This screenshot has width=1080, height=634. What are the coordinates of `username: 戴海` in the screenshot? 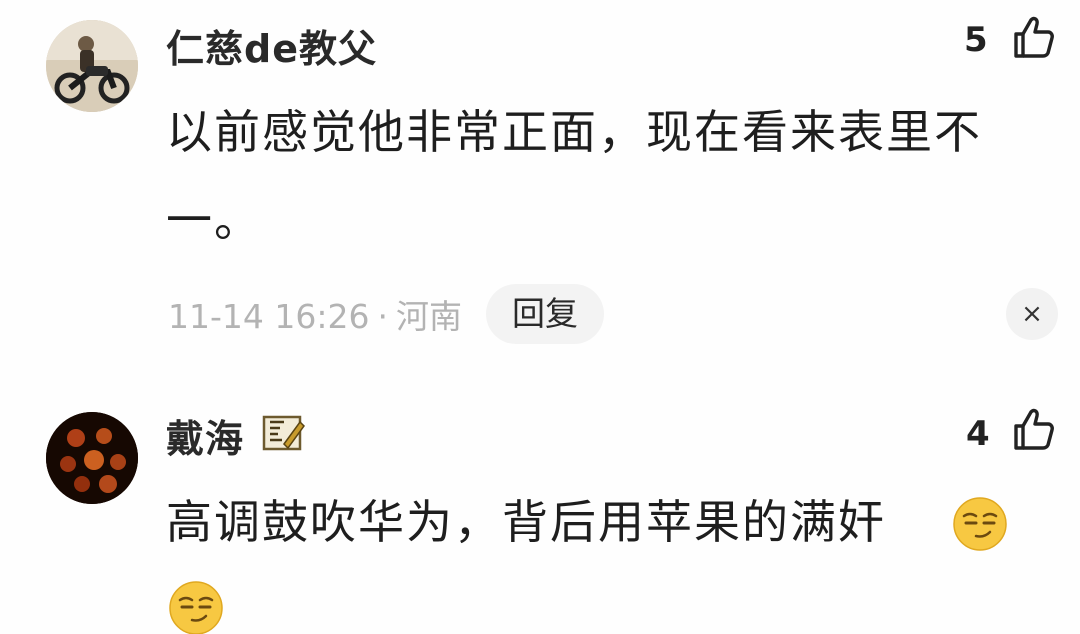 It's located at (205, 435).